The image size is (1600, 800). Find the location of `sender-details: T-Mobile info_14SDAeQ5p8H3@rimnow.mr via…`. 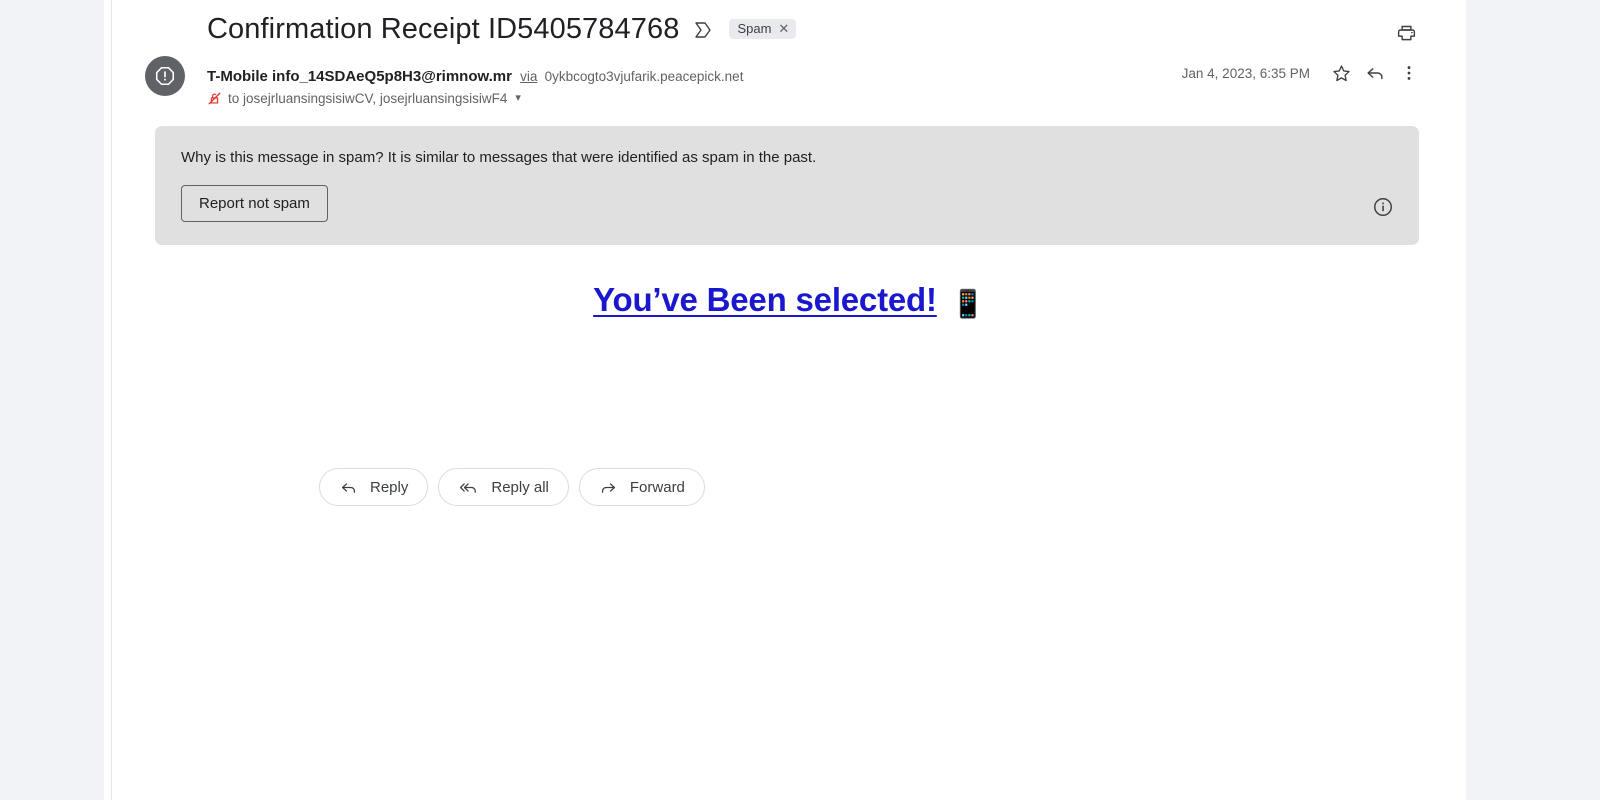

sender-details: T-Mobile info_14SDAeQ5p8H3@rimnow.mr via… is located at coordinates (475, 86).